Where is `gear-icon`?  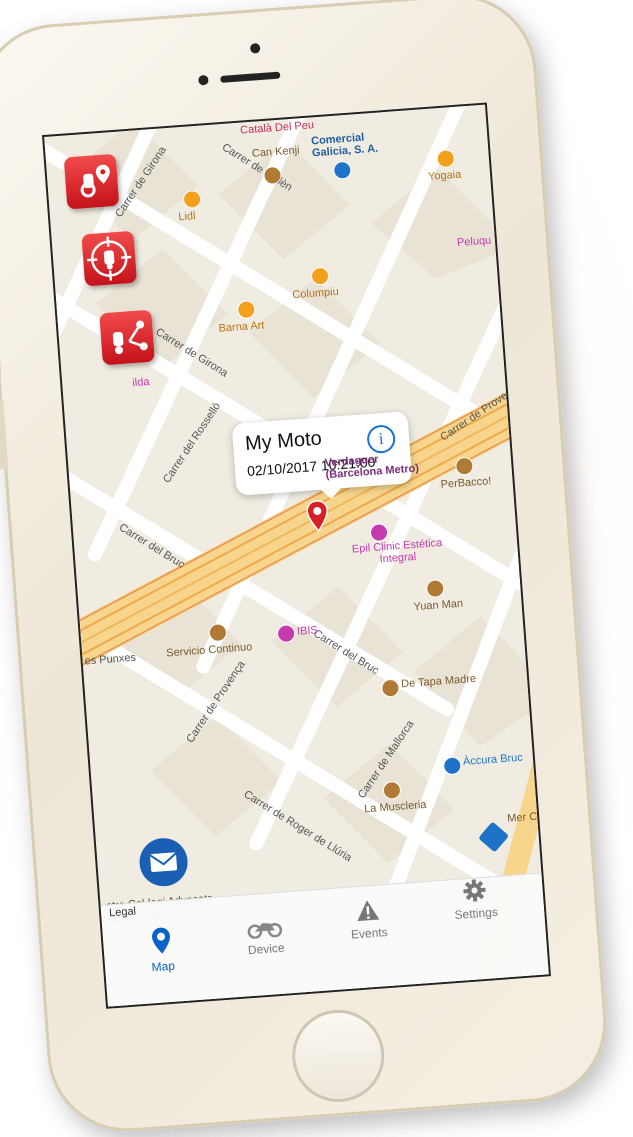 gear-icon is located at coordinates (474, 890).